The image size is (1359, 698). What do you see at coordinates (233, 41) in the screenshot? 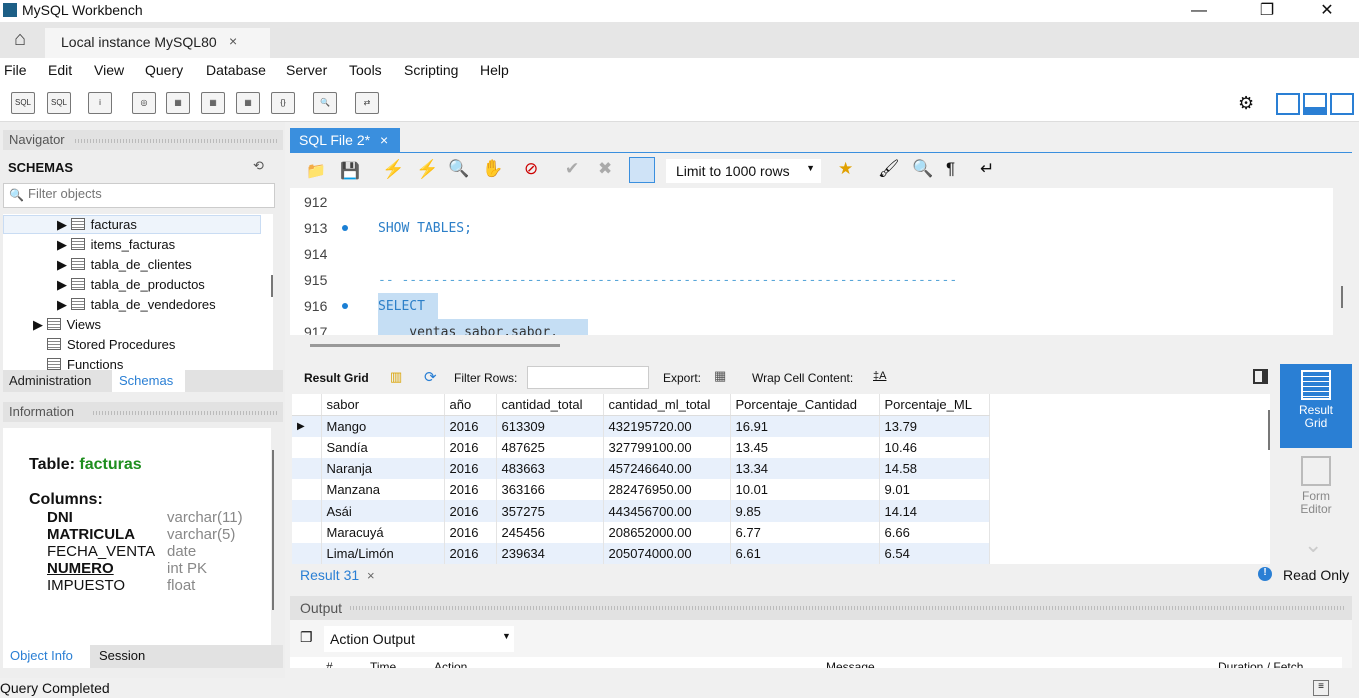
I see `close-tab-icon: ×` at bounding box center [233, 41].